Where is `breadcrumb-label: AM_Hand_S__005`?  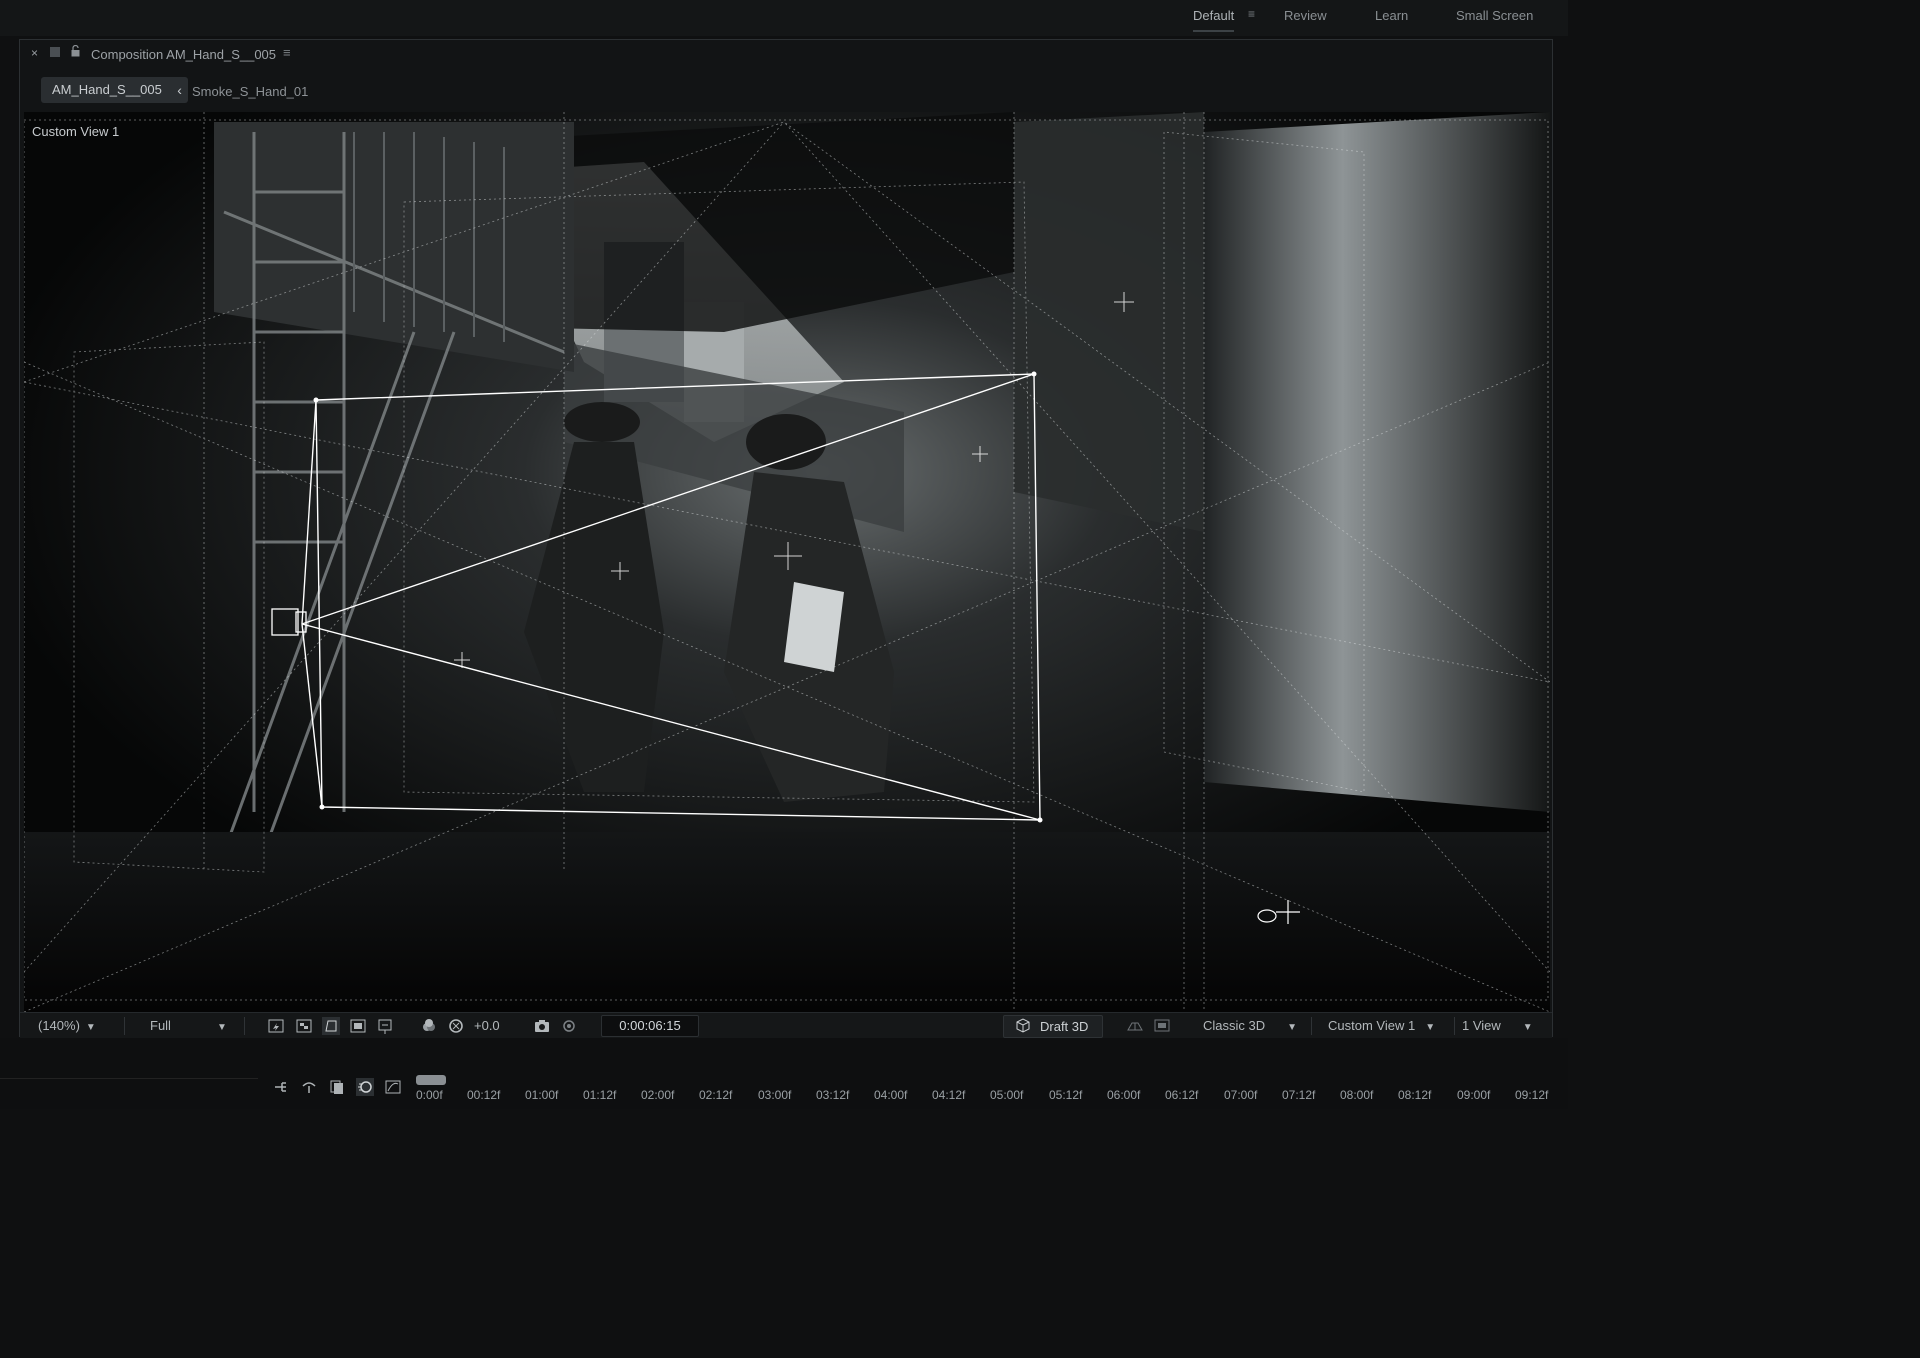 breadcrumb-label: AM_Hand_S__005 is located at coordinates (107, 89).